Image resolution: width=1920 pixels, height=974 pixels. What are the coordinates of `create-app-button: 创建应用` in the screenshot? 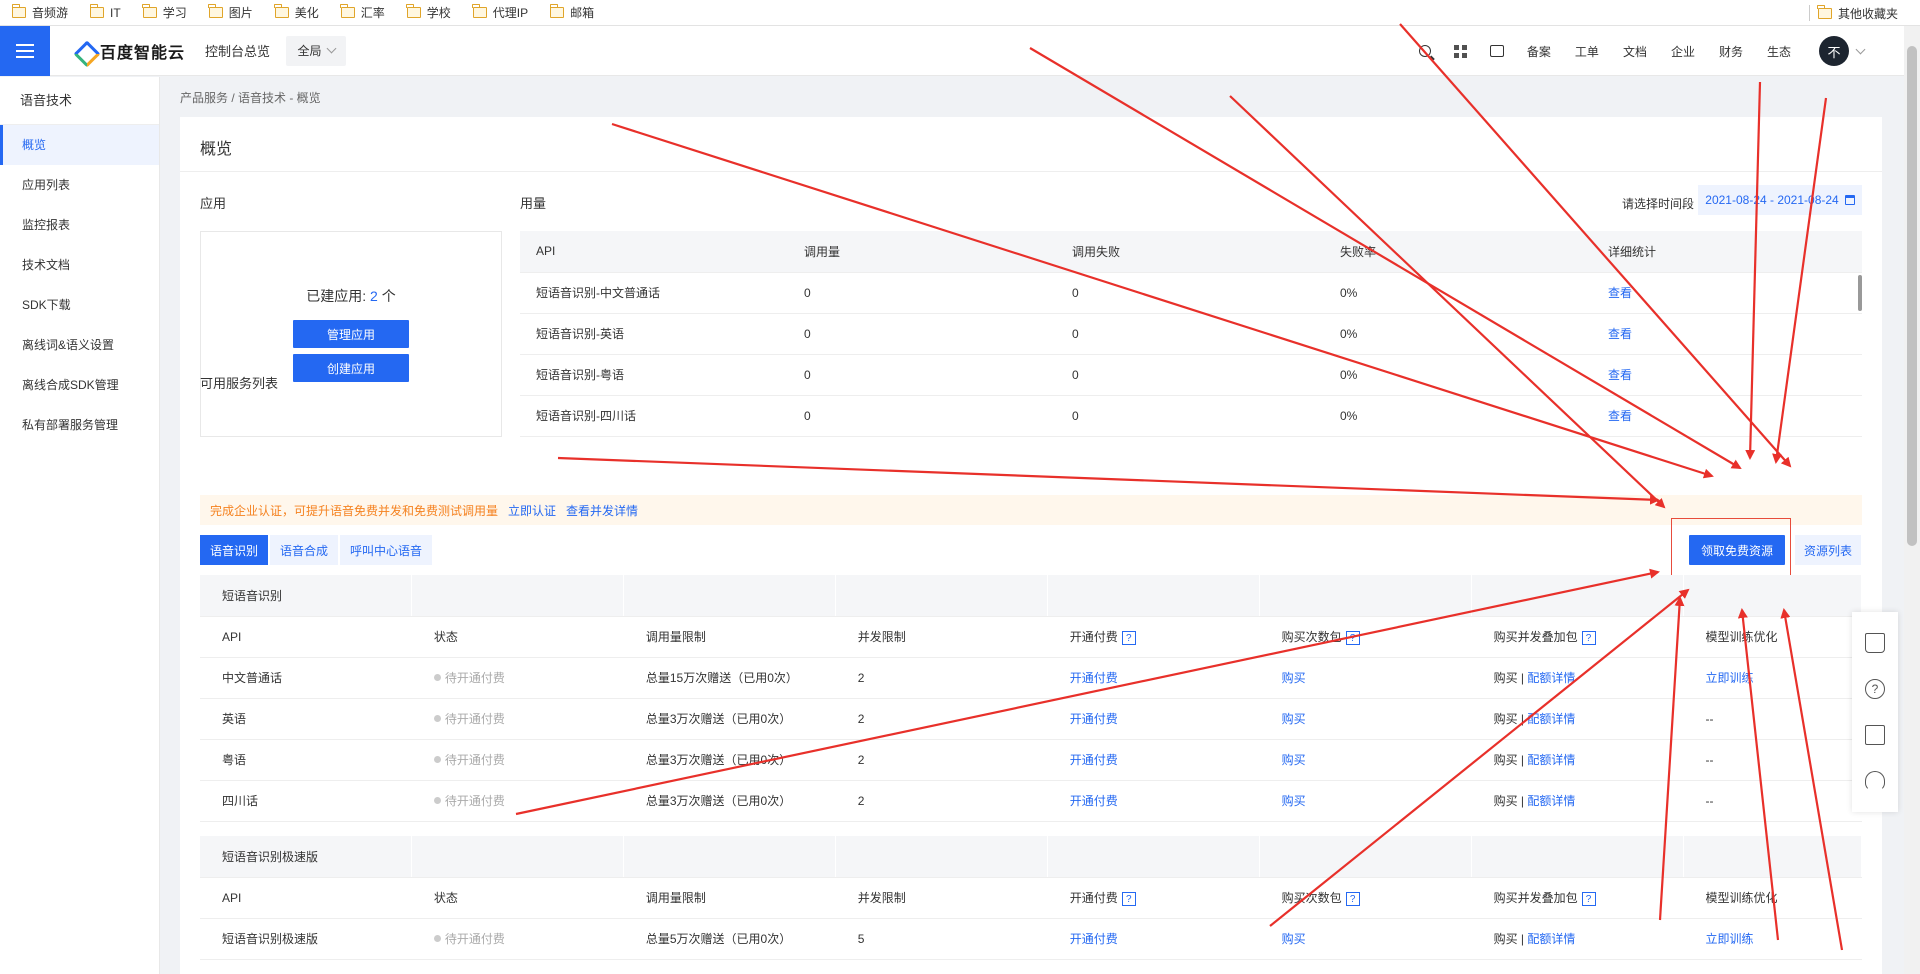 It's located at (351, 368).